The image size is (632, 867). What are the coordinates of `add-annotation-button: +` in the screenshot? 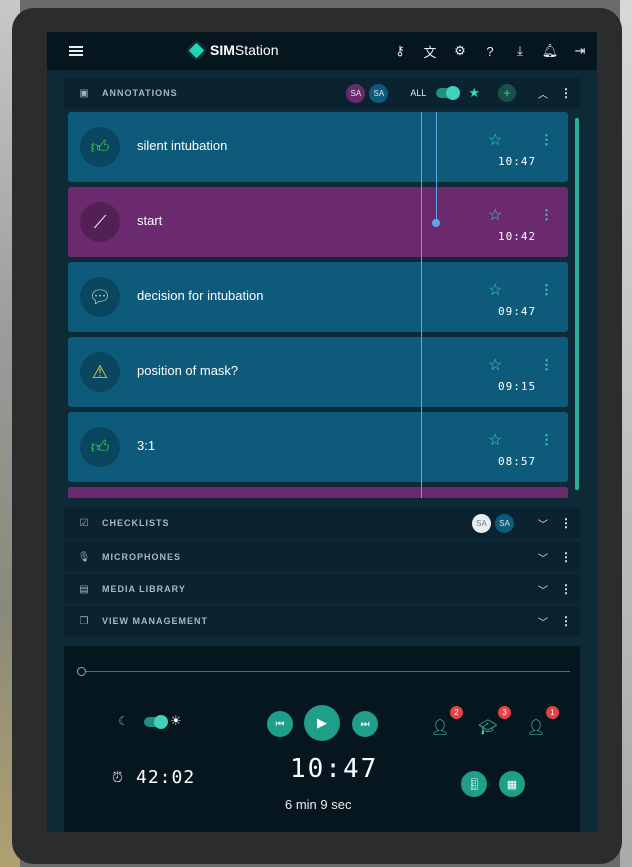 It's located at (507, 93).